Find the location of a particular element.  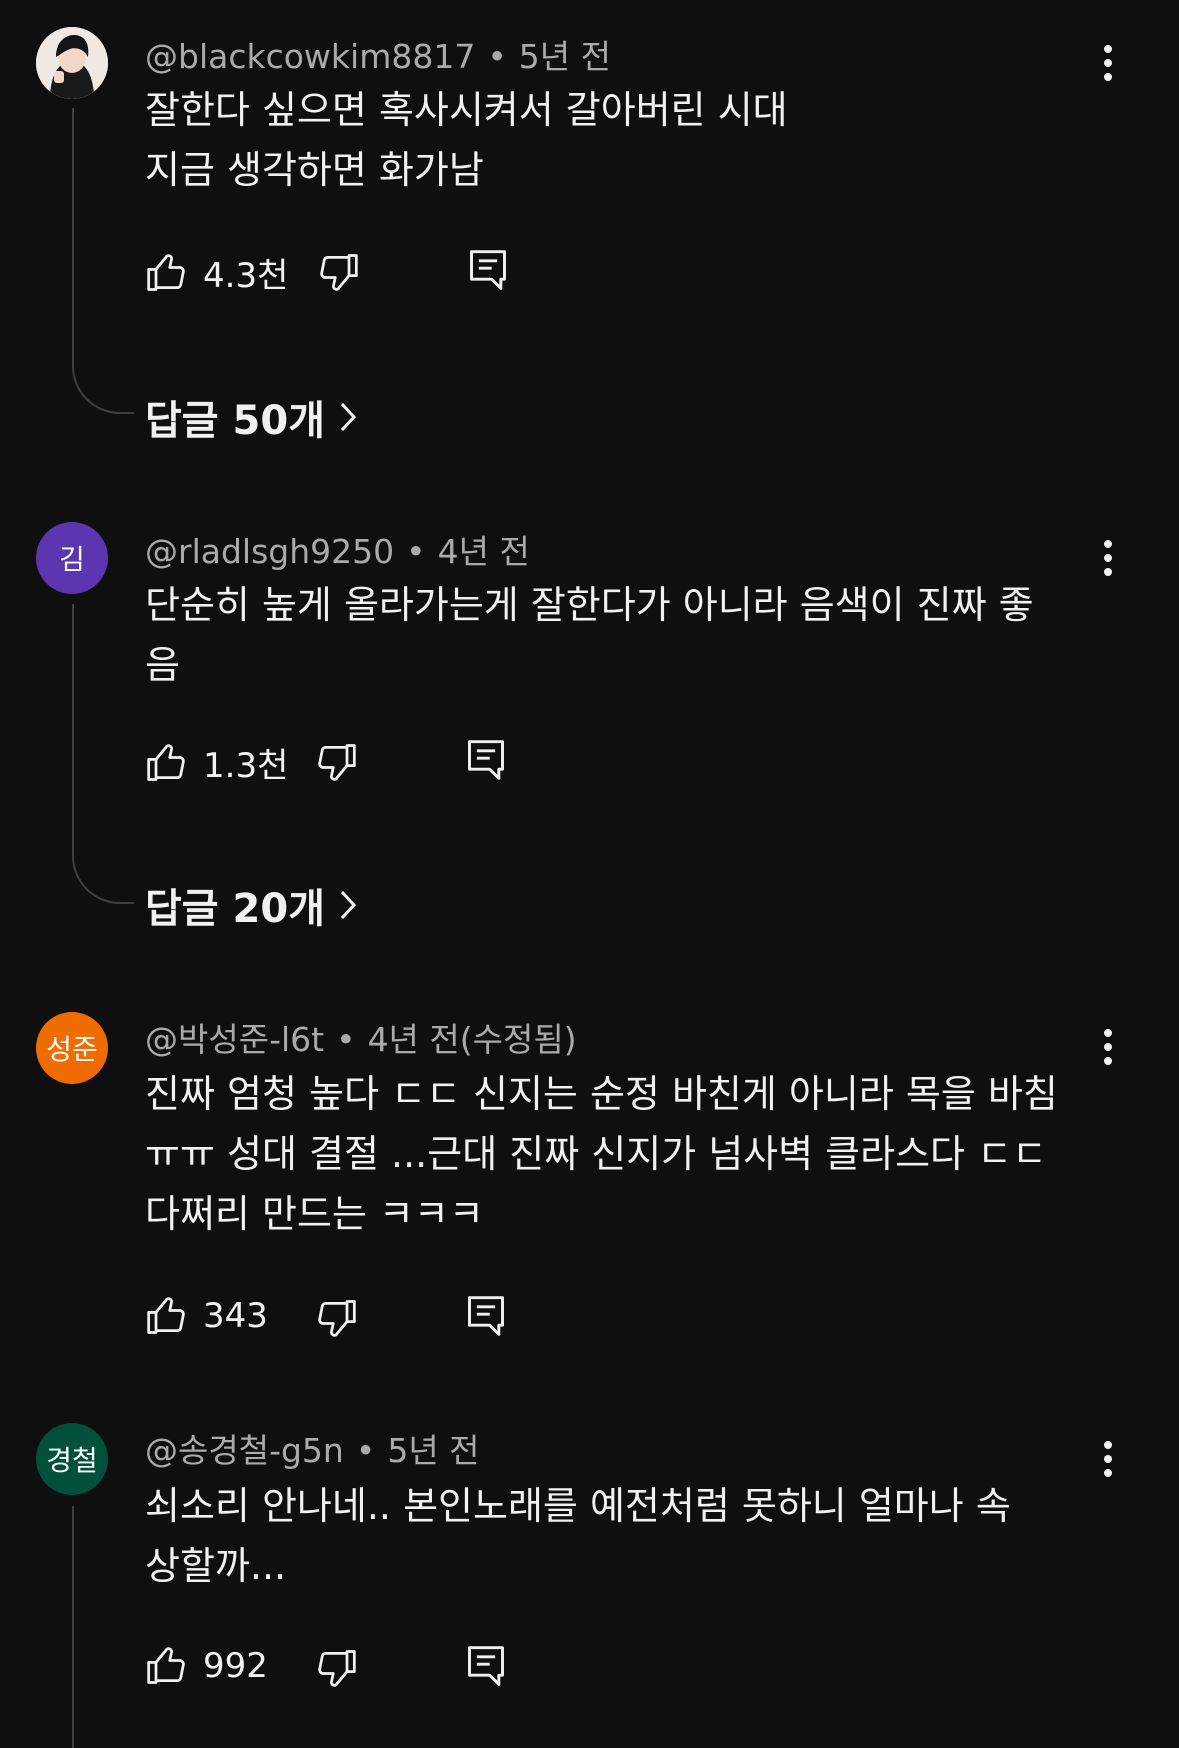

like-button: 343 is located at coordinates (206, 1316).